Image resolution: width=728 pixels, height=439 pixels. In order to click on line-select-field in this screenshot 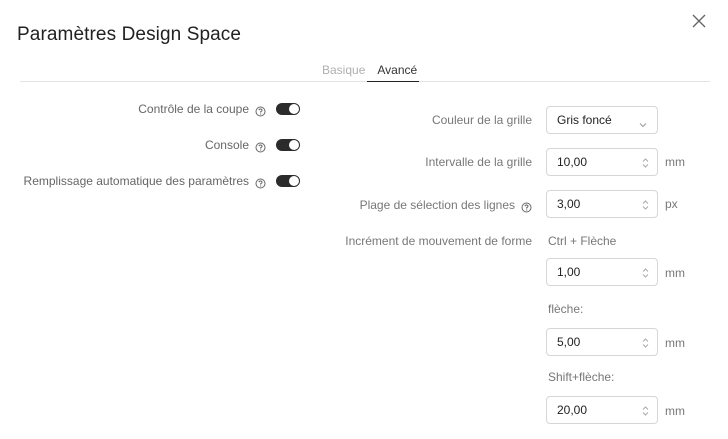, I will do `click(602, 204)`.